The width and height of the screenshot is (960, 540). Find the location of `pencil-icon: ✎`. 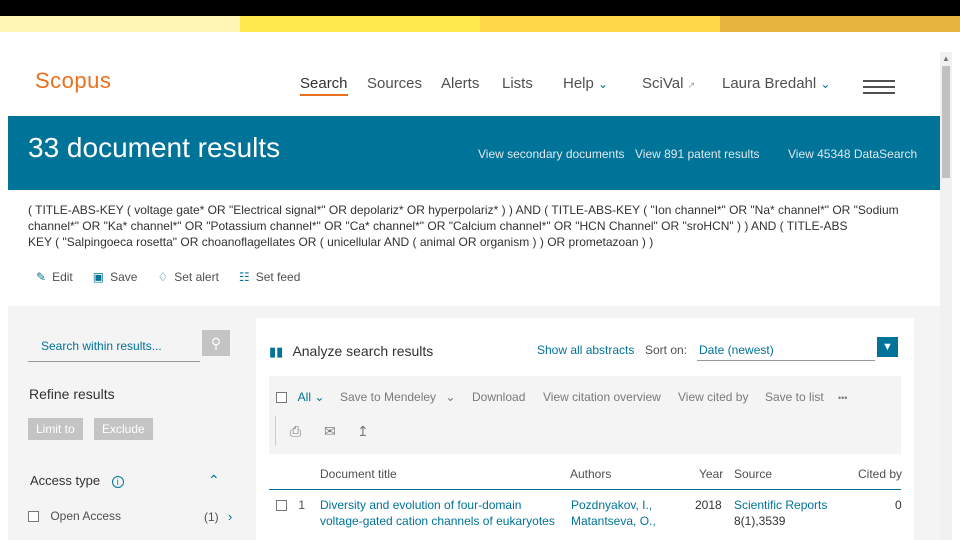

pencil-icon: ✎ is located at coordinates (41, 277).